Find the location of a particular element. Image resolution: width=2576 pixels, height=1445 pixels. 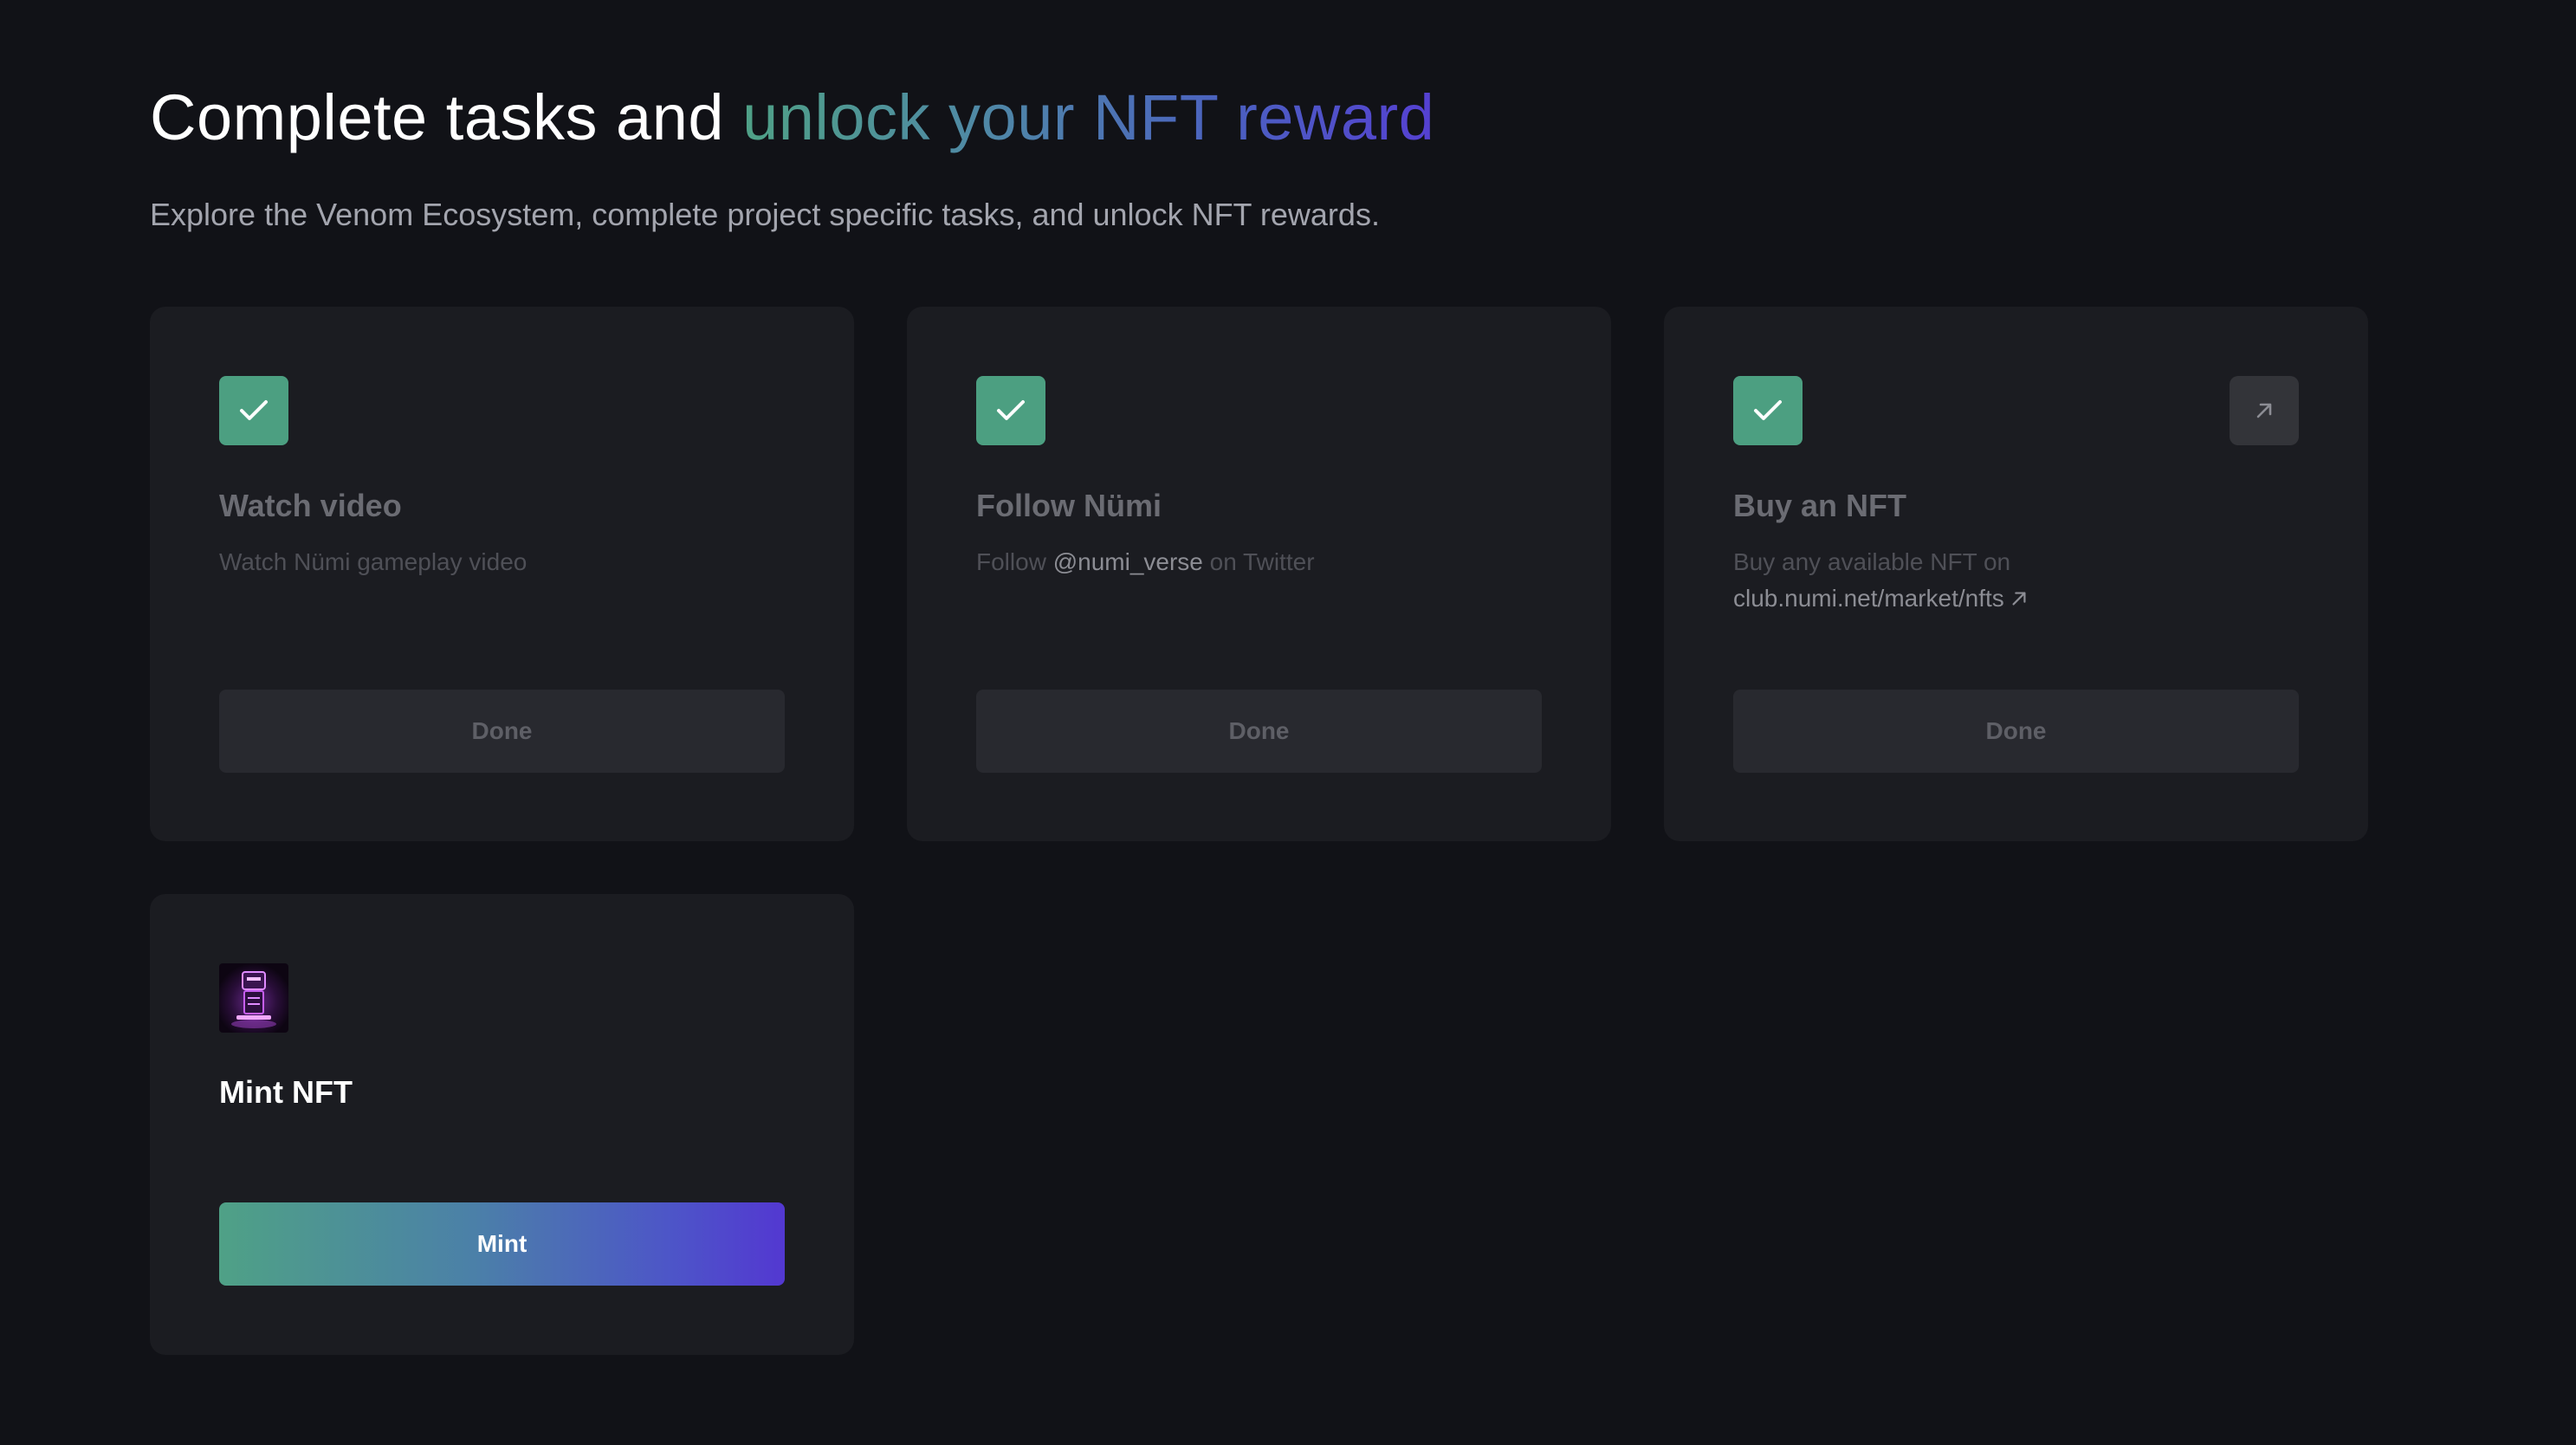

task-title: Follow Nümi is located at coordinates (1069, 505).